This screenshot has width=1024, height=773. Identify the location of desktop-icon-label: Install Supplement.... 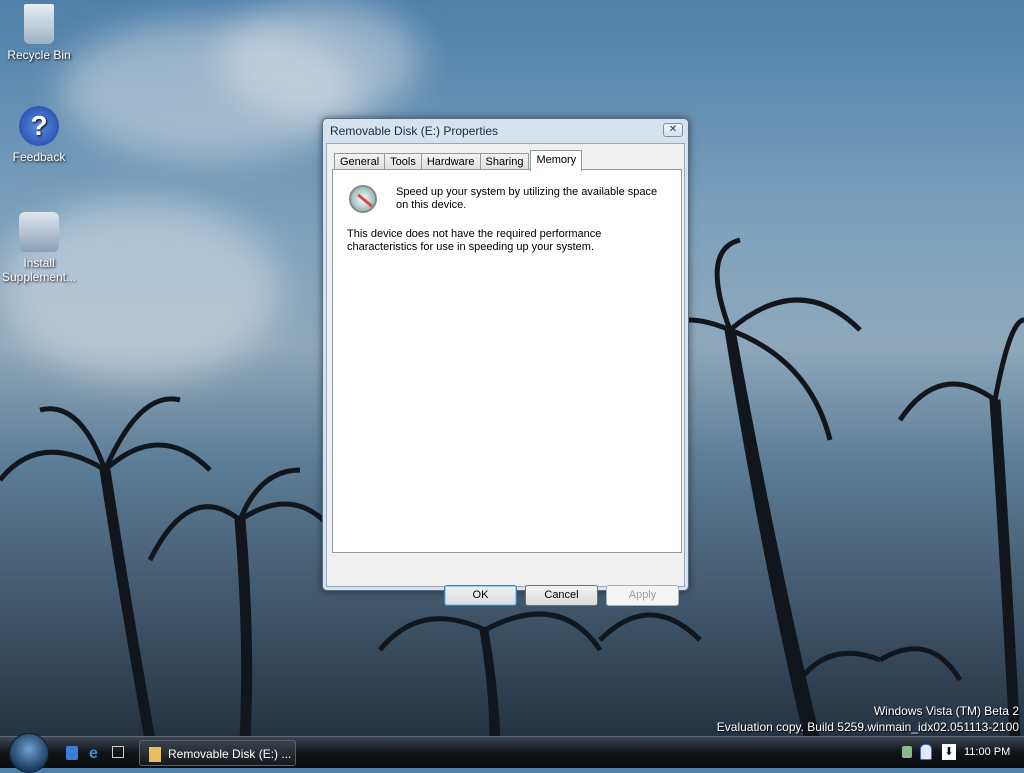
(39, 270).